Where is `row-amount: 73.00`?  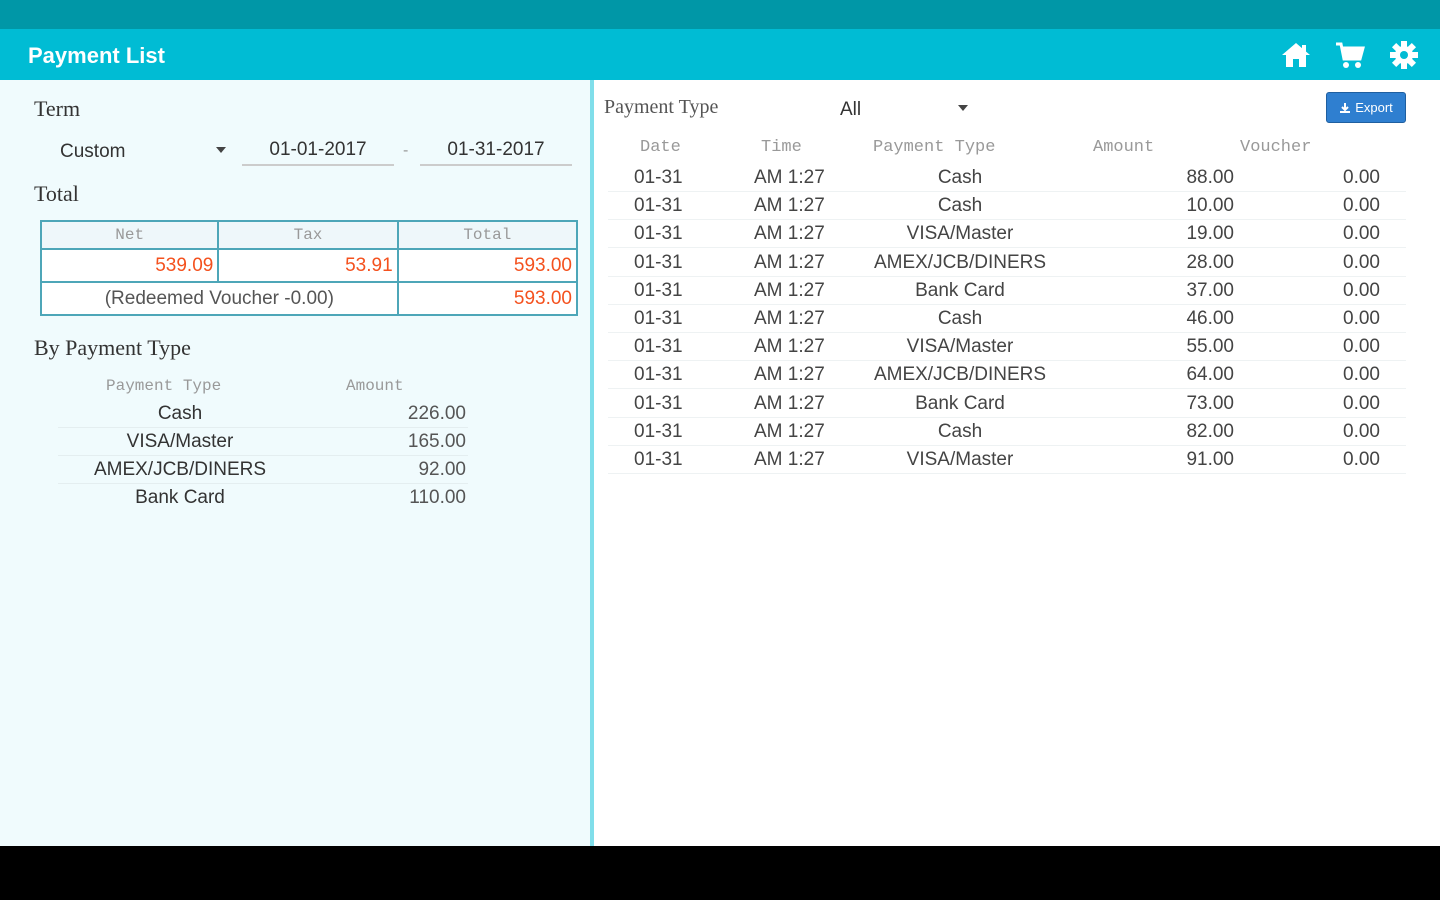
row-amount: 73.00 is located at coordinates (1210, 403).